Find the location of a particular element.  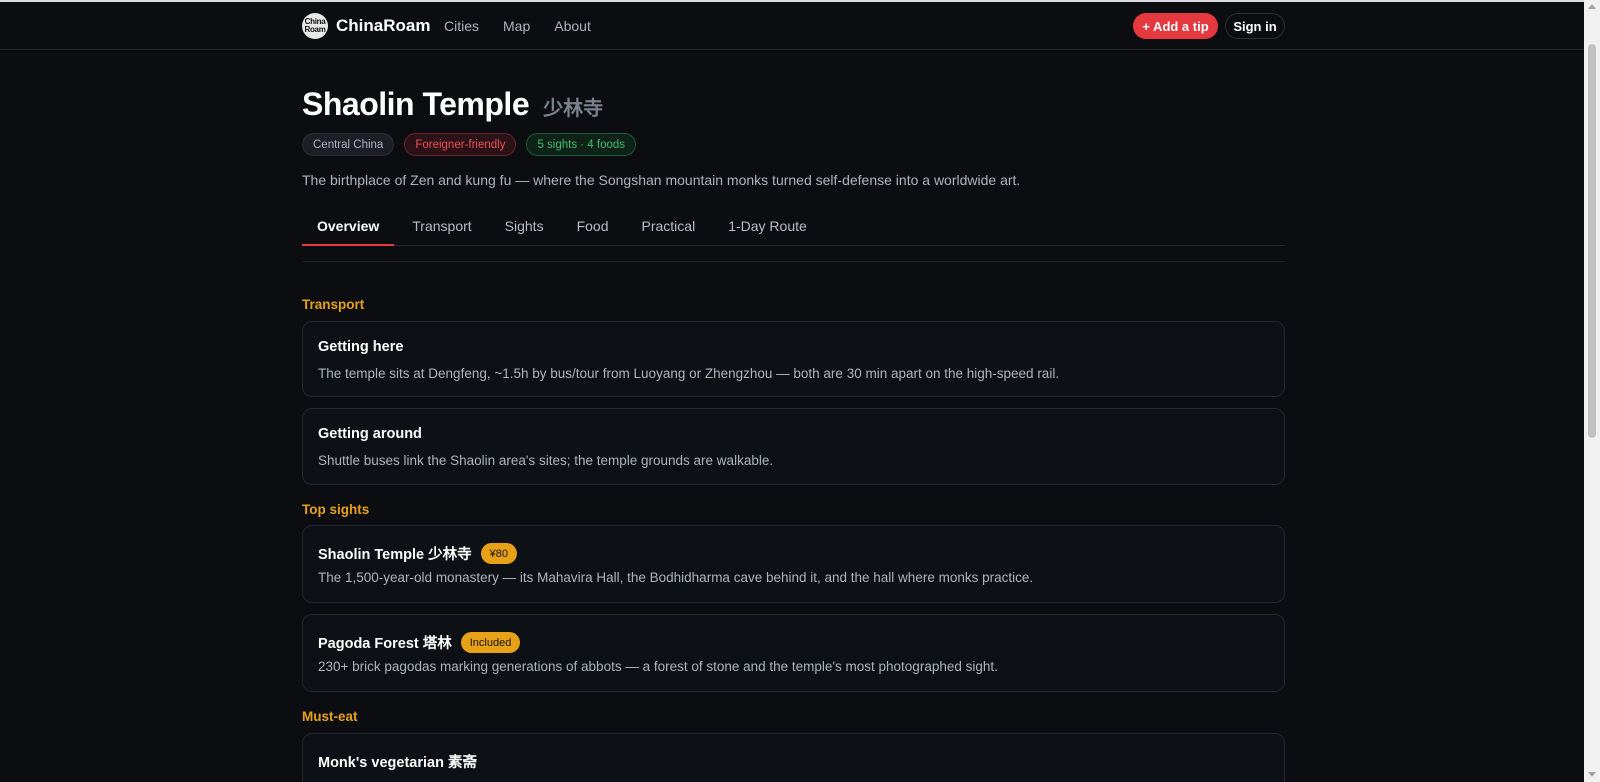

brand-link: China Roam ChinaRoam is located at coordinates (366, 26).